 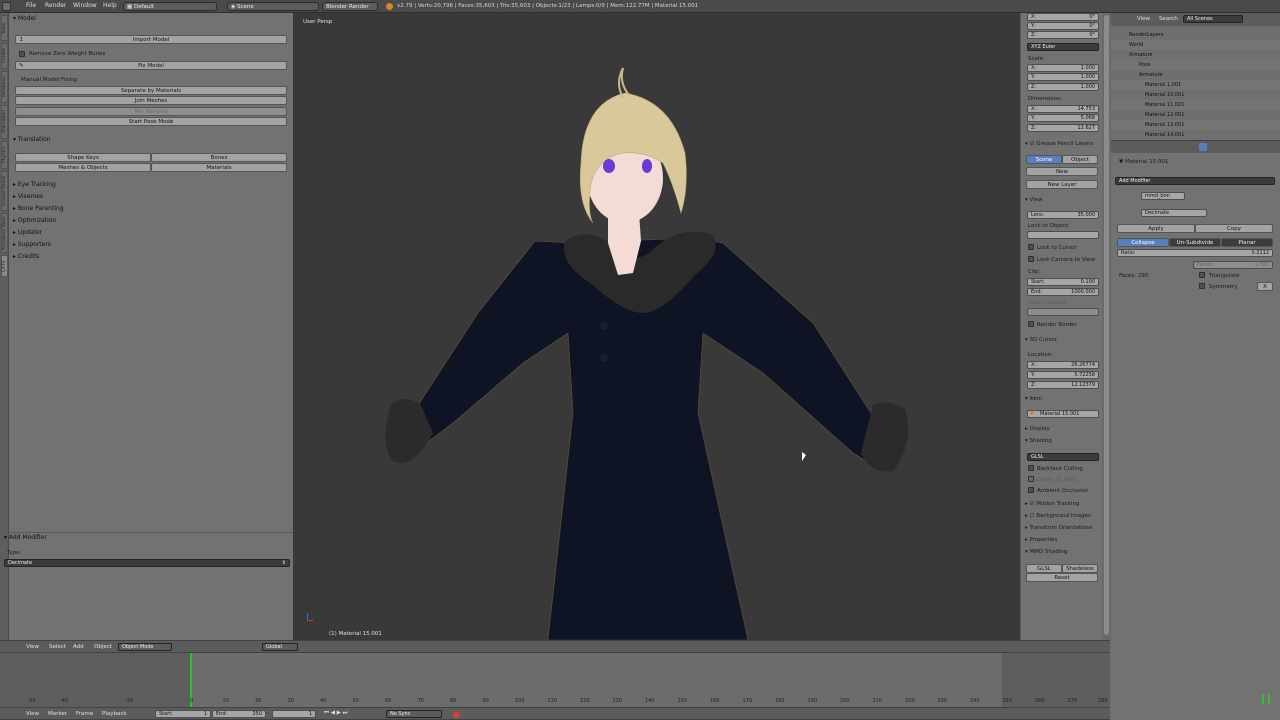 I want to click on panel-updater: ▸ Updater, so click(x=27, y=232).